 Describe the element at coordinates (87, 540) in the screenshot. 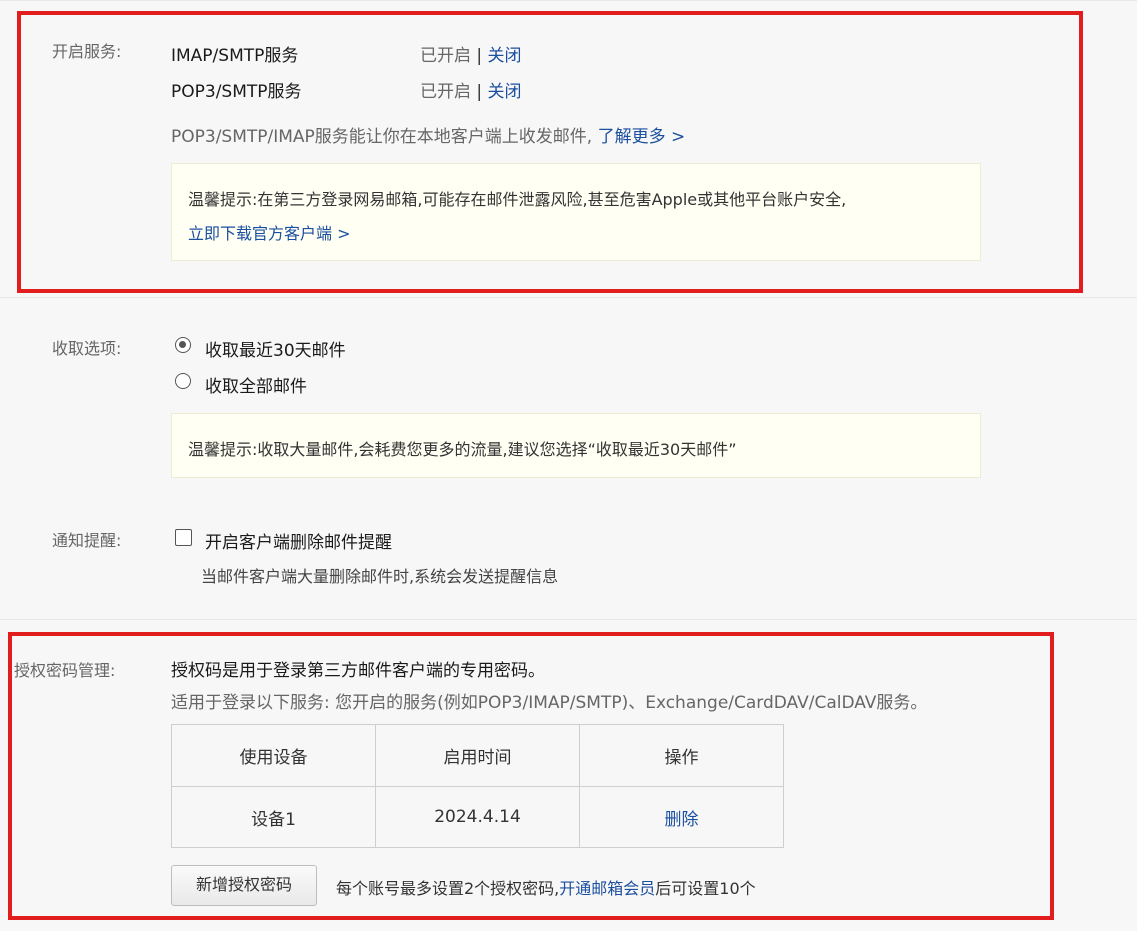

I see `notify-label: 通知提醒:` at that location.